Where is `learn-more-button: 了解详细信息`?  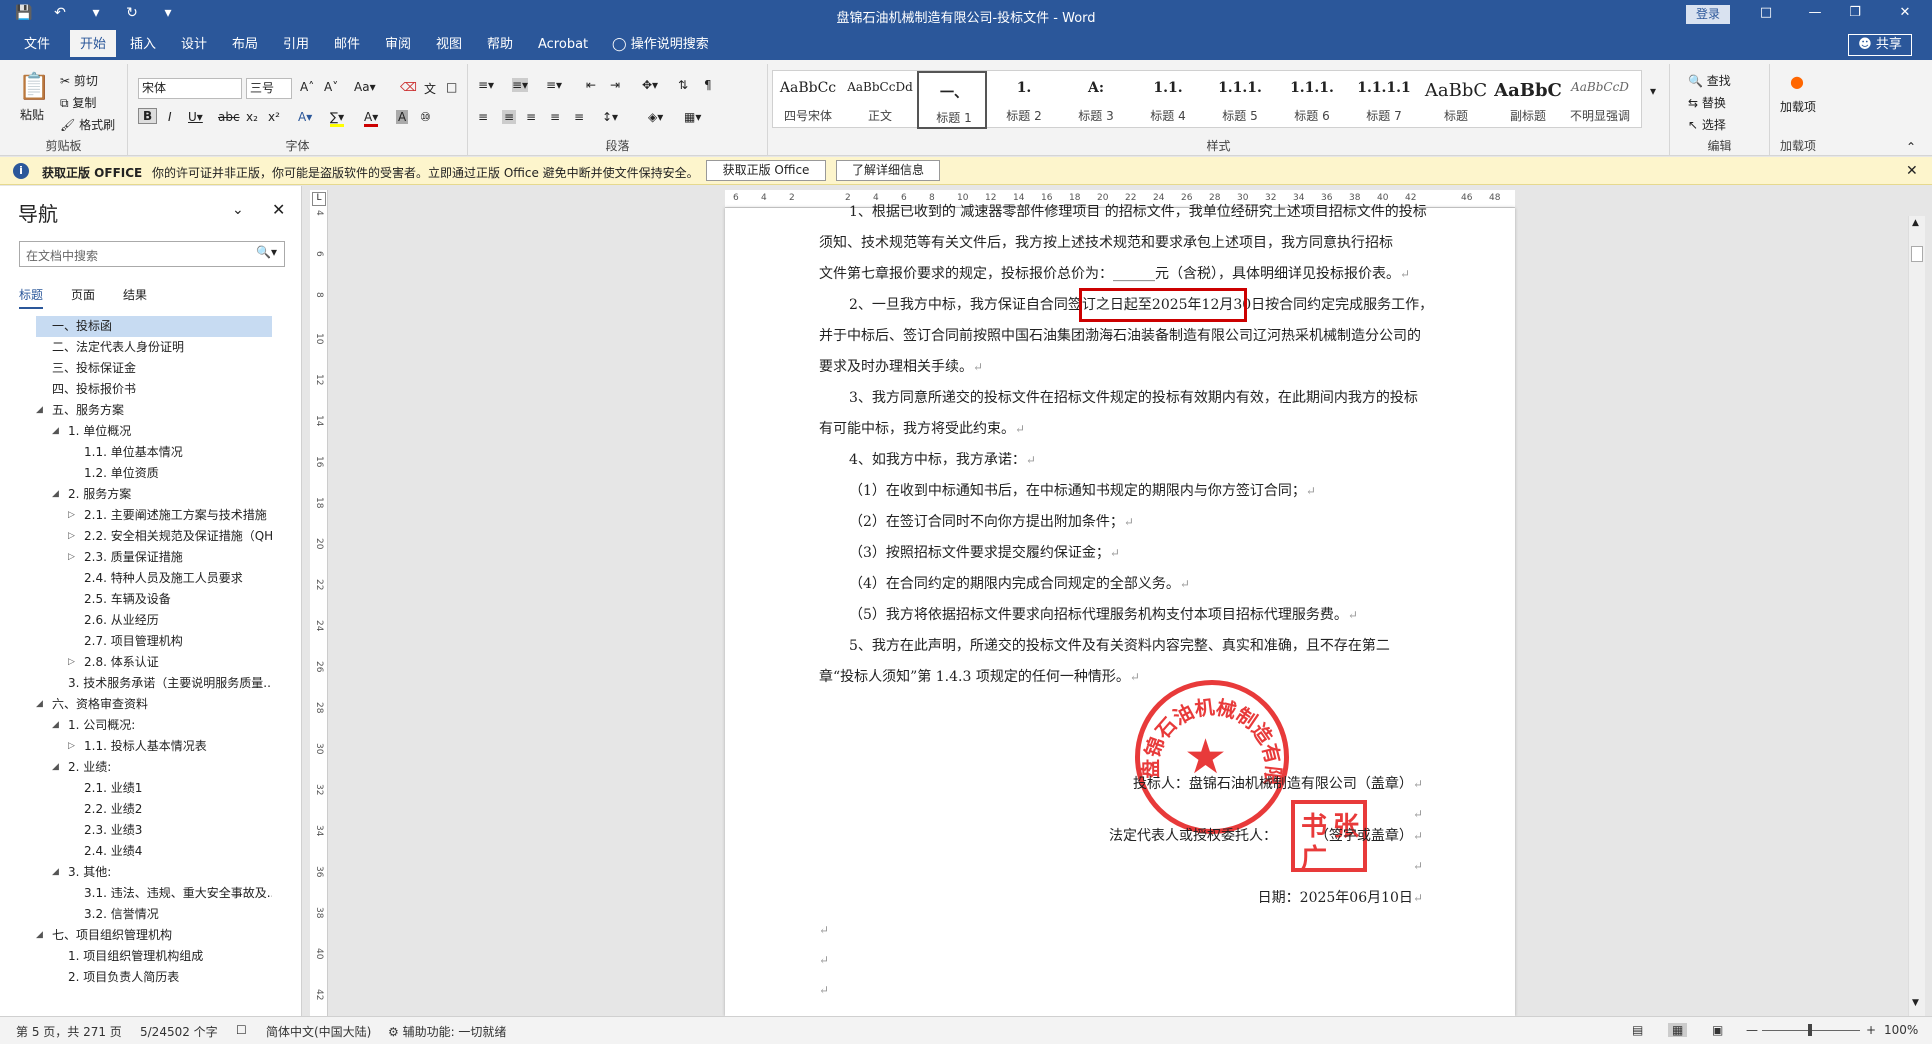 learn-more-button: 了解详细信息 is located at coordinates (888, 170).